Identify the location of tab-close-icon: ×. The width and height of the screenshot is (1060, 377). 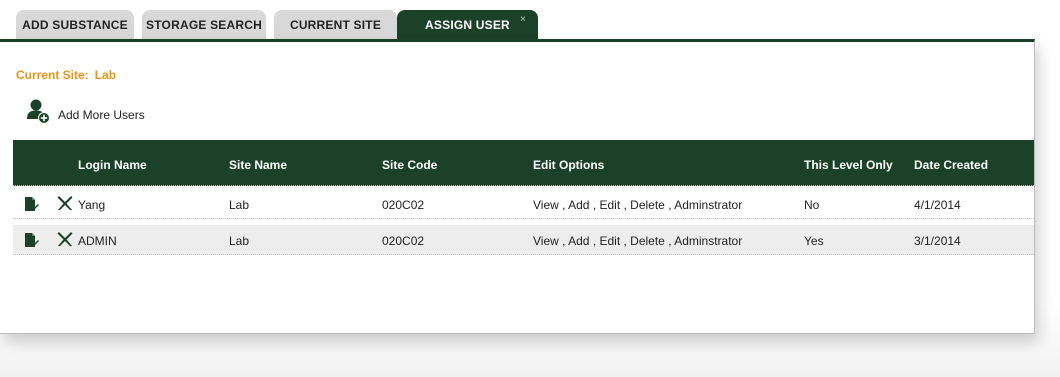
(523, 19).